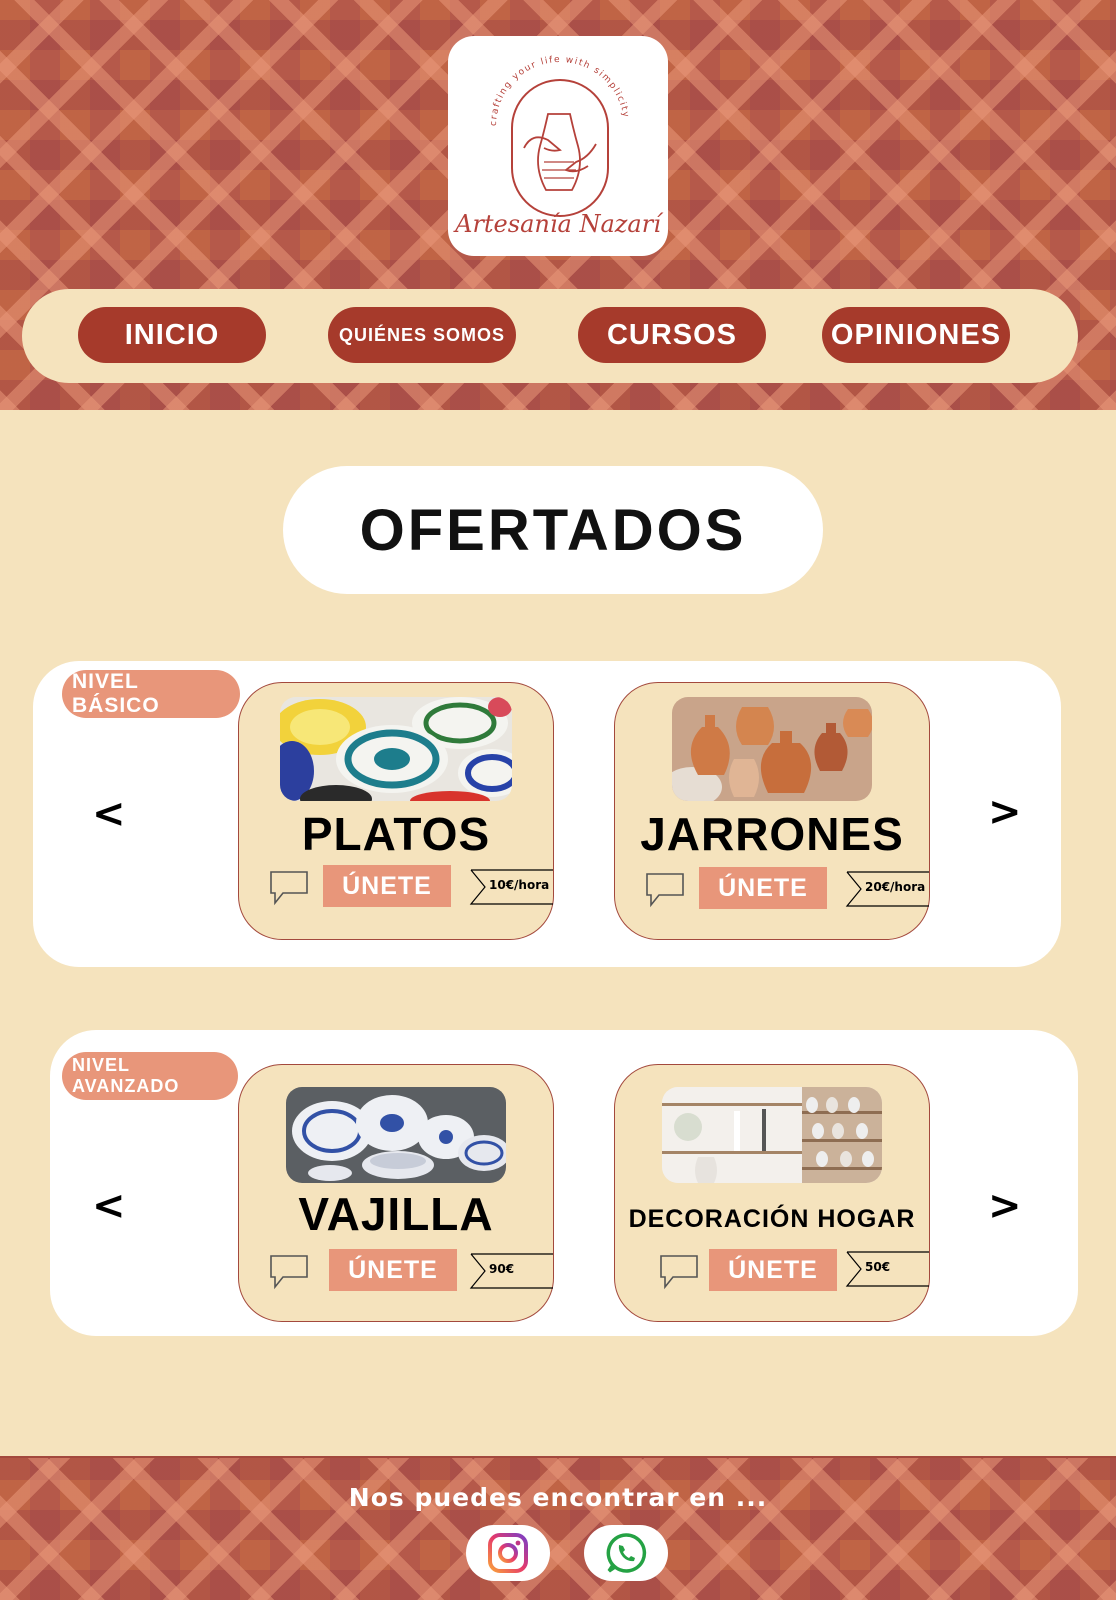 Image resolution: width=1116 pixels, height=1600 pixels. What do you see at coordinates (396, 834) in the screenshot?
I see `course-title: PLATOS` at bounding box center [396, 834].